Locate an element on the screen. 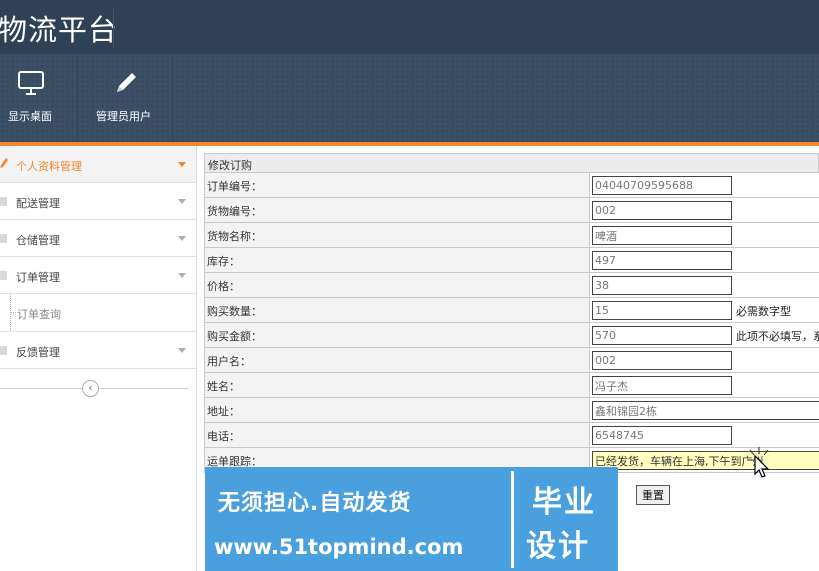 The image size is (819, 571). sidebar-item-label: 配送管理 is located at coordinates (38, 203).